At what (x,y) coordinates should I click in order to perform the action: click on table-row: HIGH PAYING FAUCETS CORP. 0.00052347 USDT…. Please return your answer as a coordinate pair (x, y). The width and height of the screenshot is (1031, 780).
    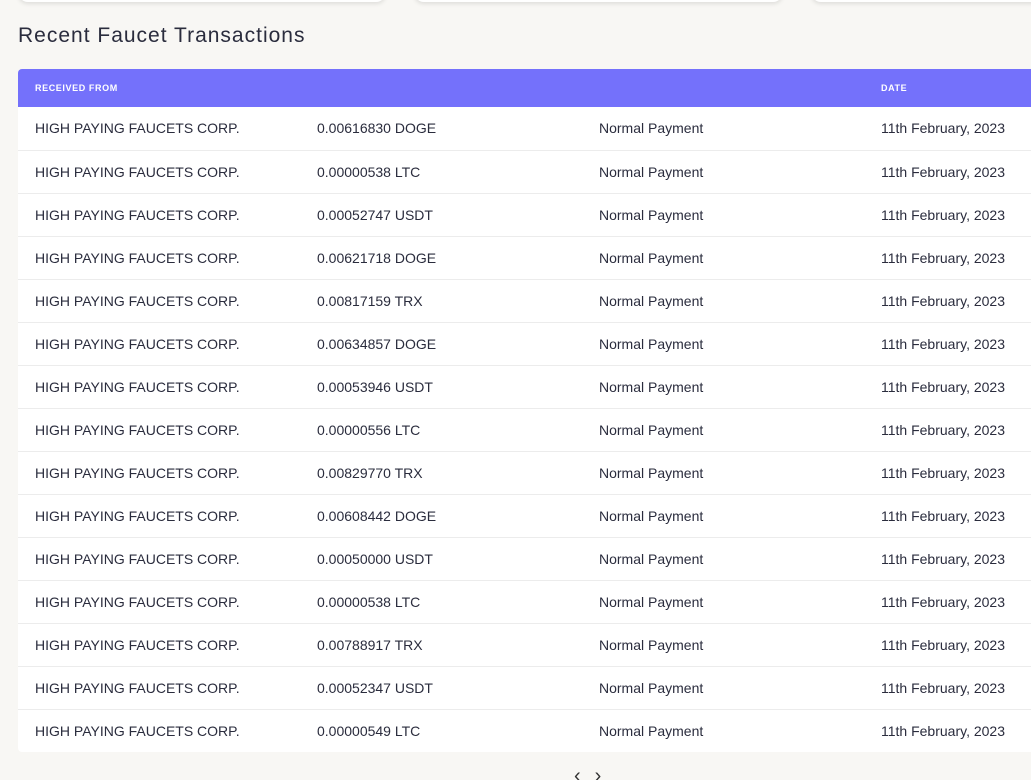
    Looking at the image, I should click on (524, 687).